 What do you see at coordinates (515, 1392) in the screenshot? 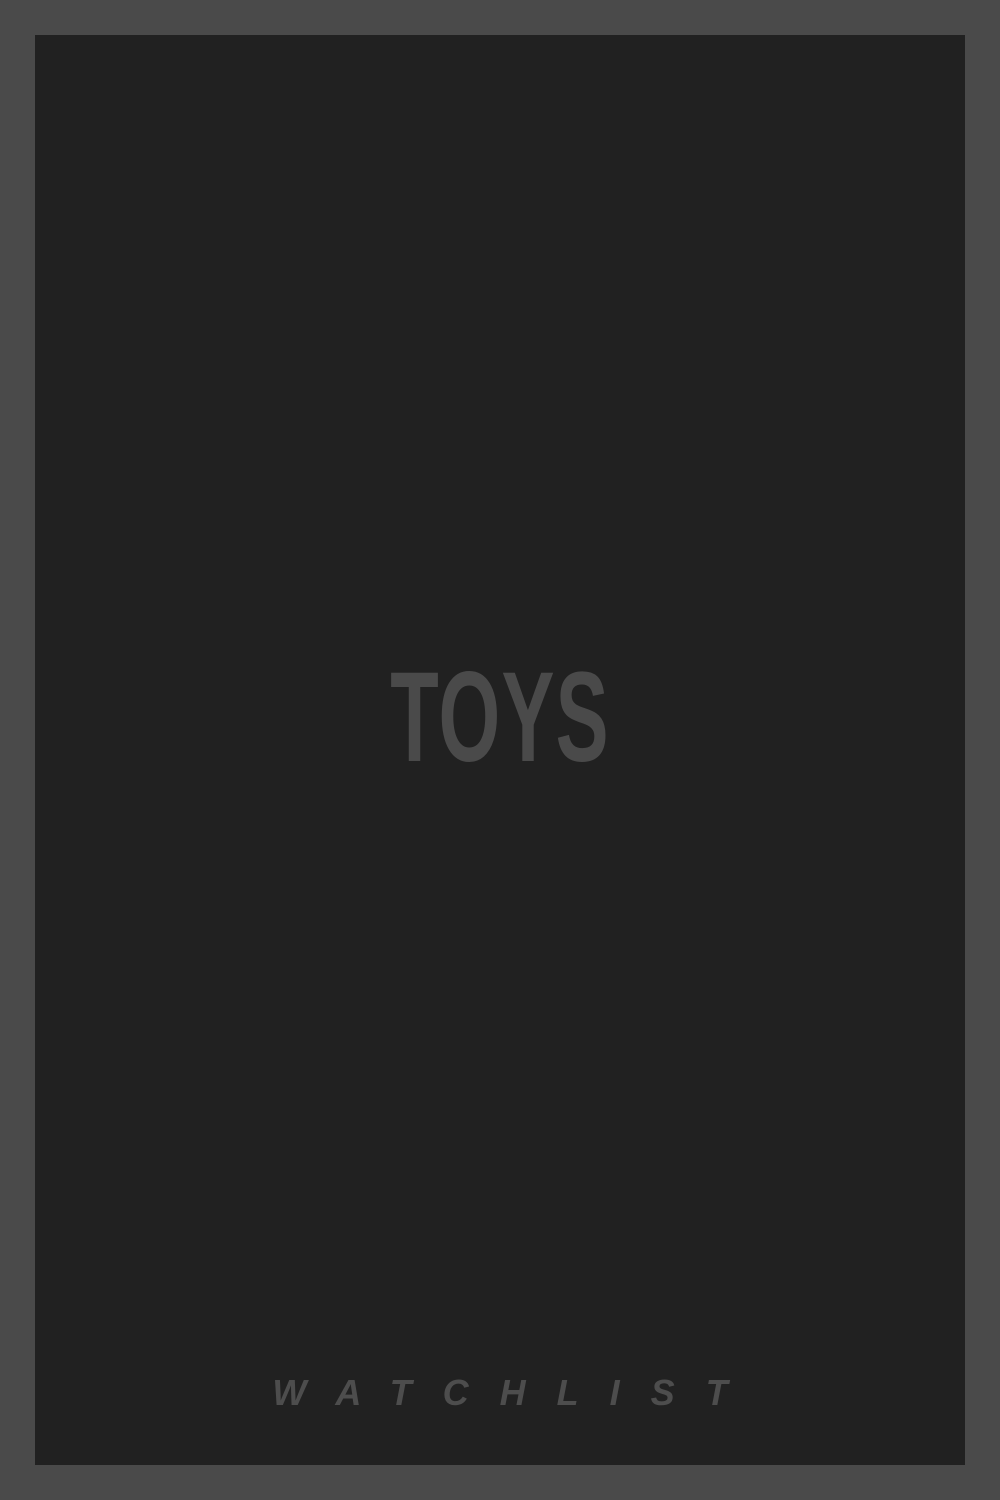
I see `poster-subtitle: WATCHLIST` at bounding box center [515, 1392].